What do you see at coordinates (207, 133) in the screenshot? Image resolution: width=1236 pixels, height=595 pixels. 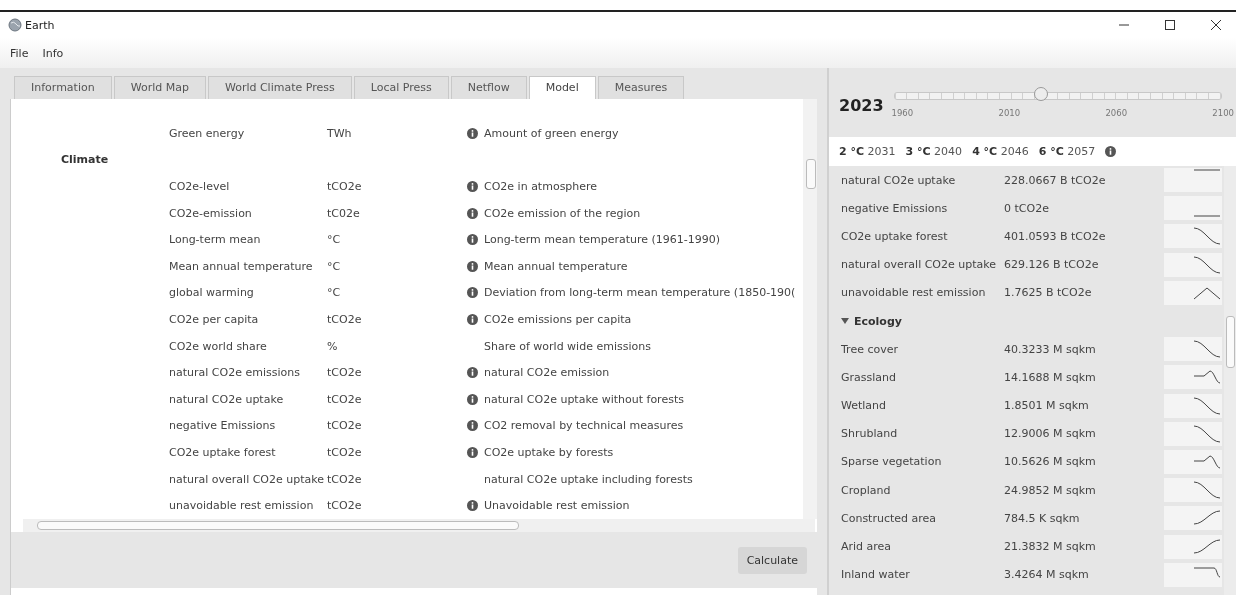 I see `variable-name: Green energy` at bounding box center [207, 133].